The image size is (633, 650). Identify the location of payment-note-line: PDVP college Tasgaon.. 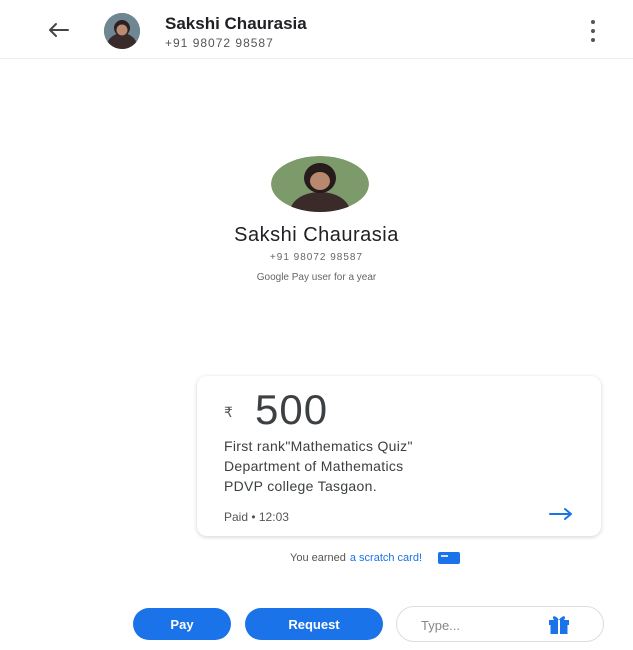
(300, 486).